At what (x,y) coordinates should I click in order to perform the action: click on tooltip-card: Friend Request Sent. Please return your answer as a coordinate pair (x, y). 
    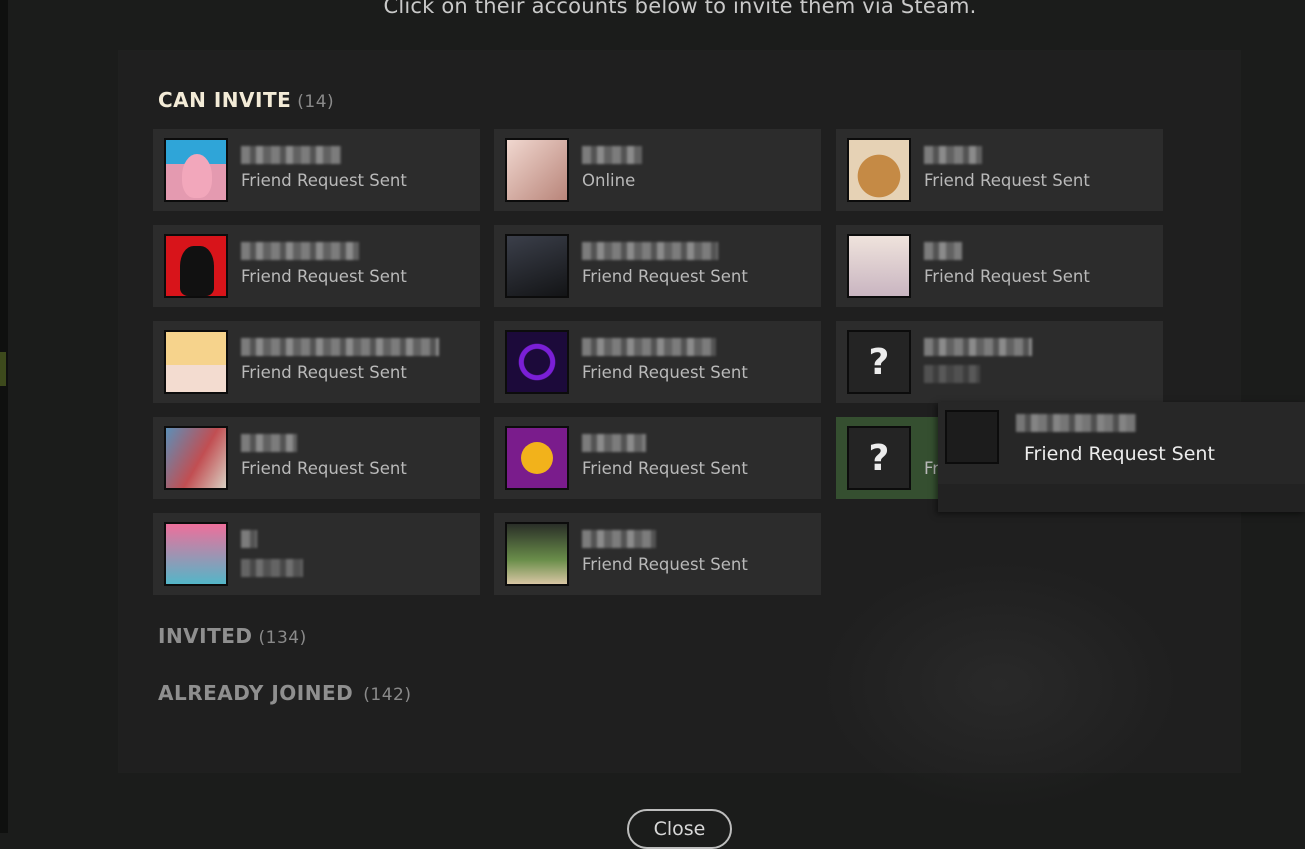
    Looking at the image, I should click on (1121, 443).